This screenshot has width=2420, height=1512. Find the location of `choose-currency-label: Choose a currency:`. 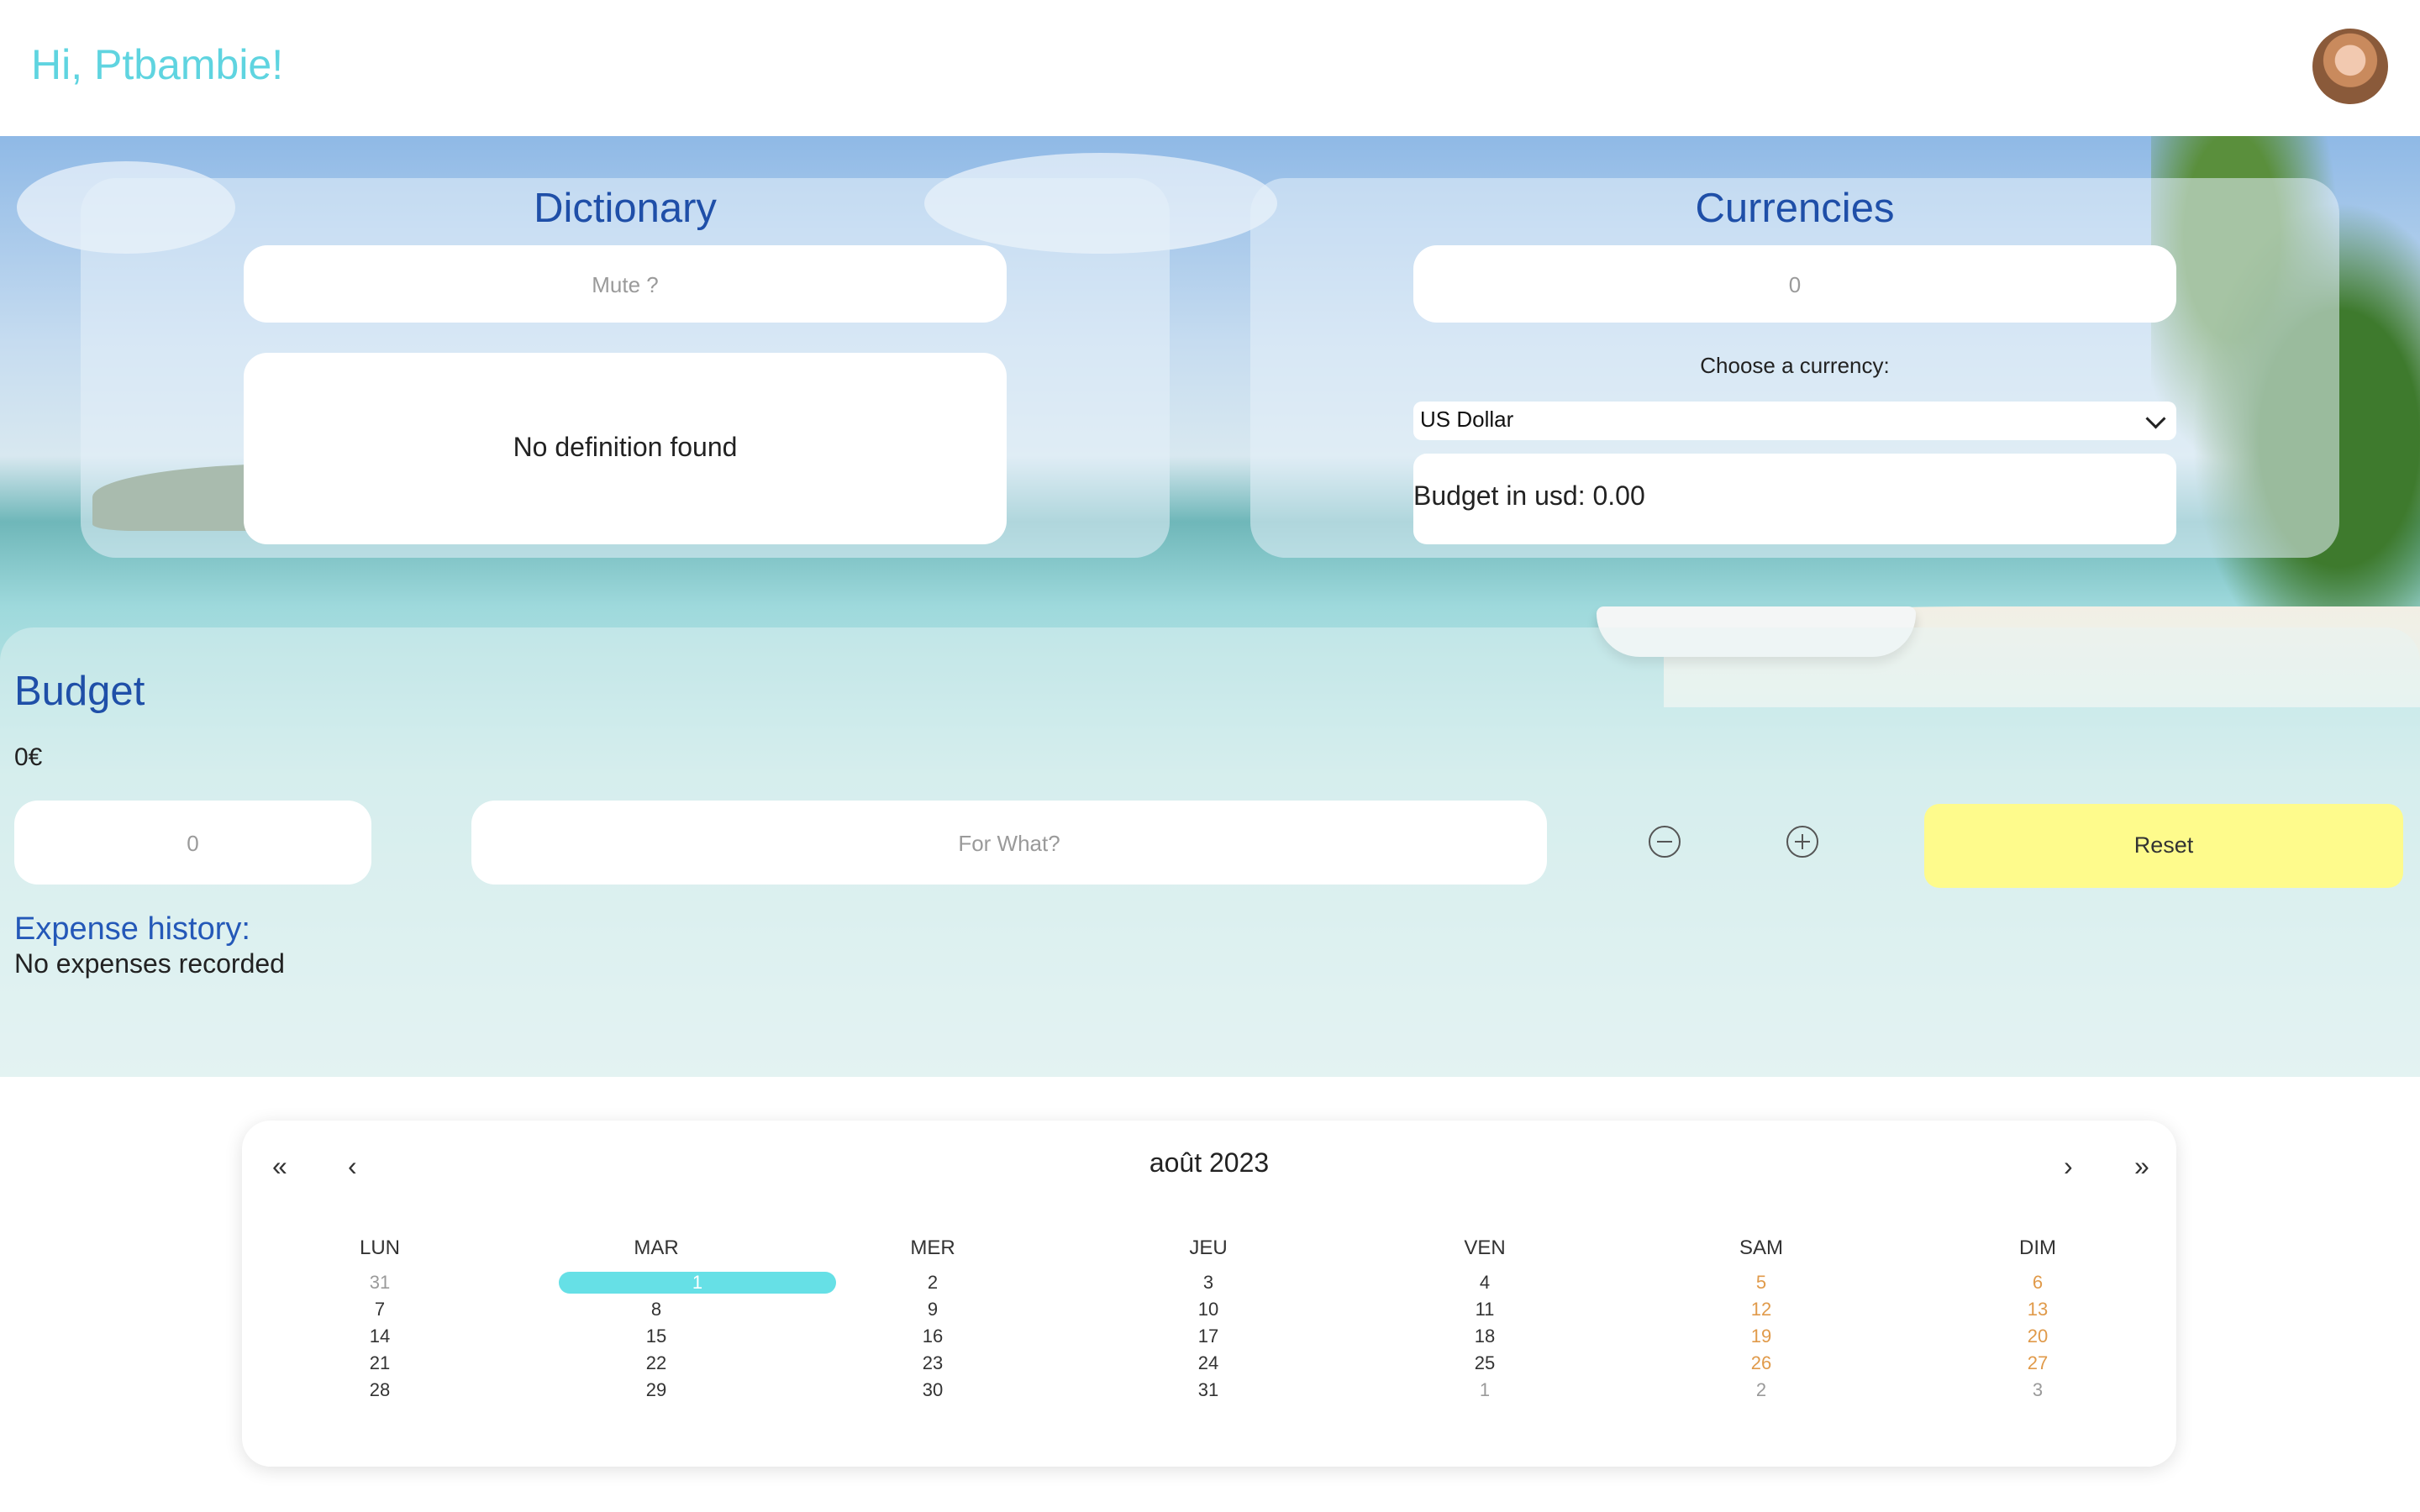

choose-currency-label: Choose a currency: is located at coordinates (1795, 365).